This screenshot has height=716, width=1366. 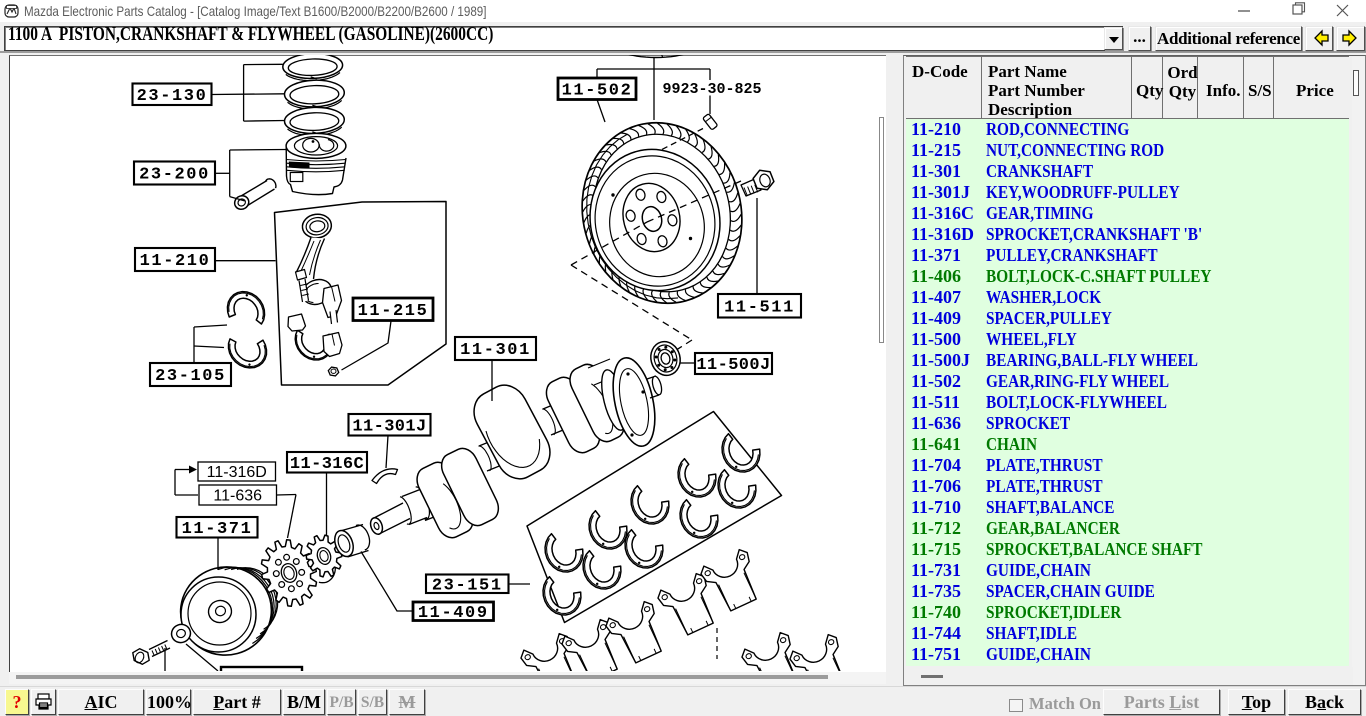 What do you see at coordinates (453, 613) in the screenshot?
I see `svg-text: 11-409` at bounding box center [453, 613].